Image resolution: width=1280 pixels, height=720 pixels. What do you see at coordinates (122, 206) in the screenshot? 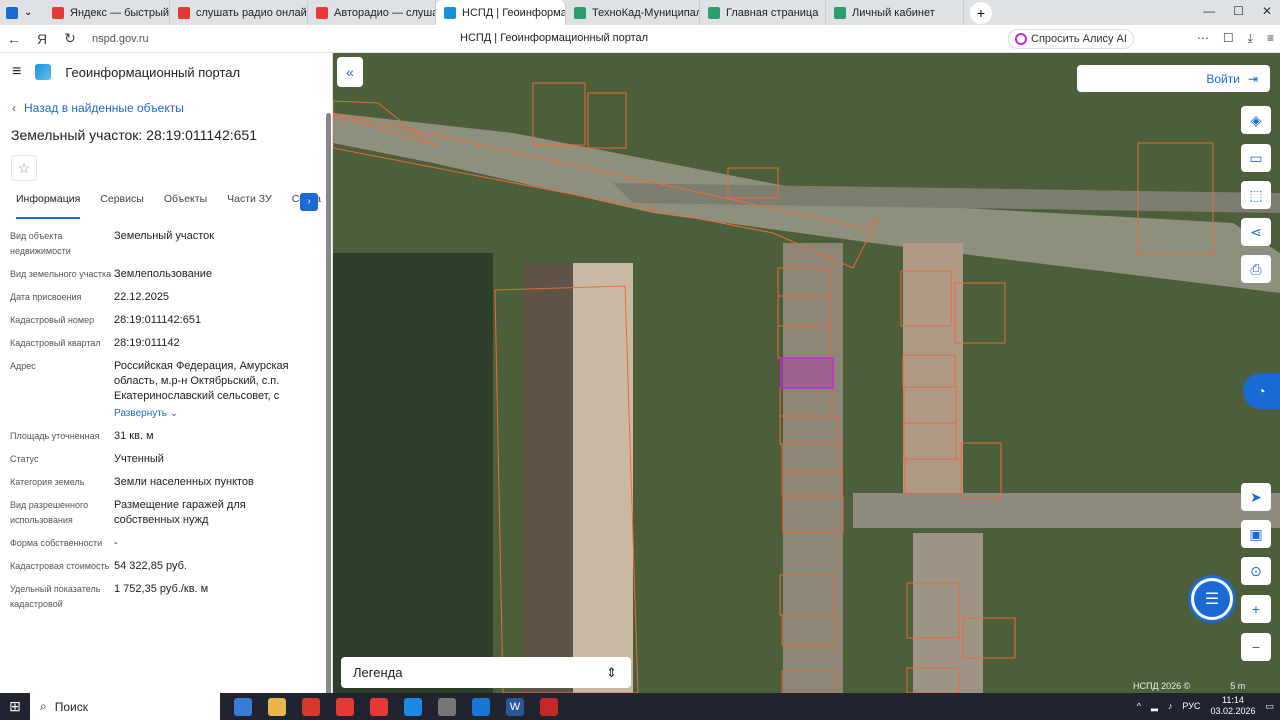
I see `tab-item: Сервисы` at bounding box center [122, 206].